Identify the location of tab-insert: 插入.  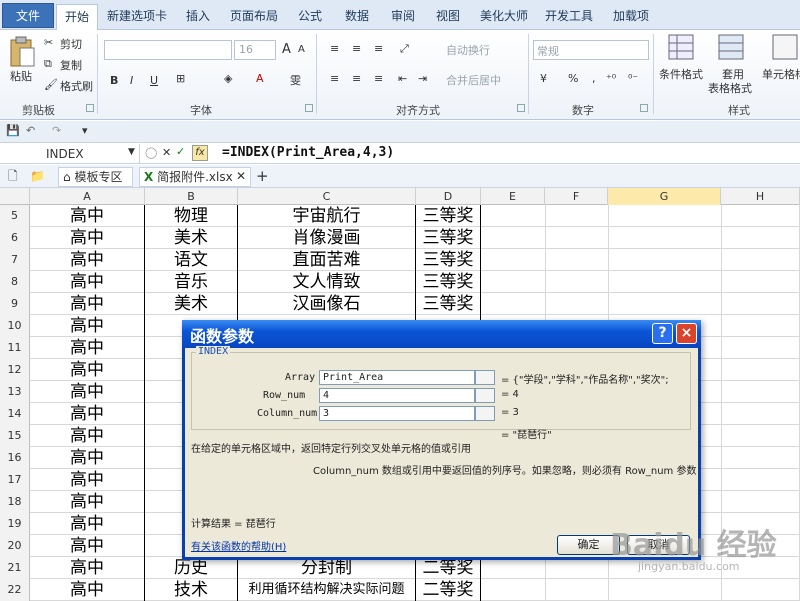
(198, 17).